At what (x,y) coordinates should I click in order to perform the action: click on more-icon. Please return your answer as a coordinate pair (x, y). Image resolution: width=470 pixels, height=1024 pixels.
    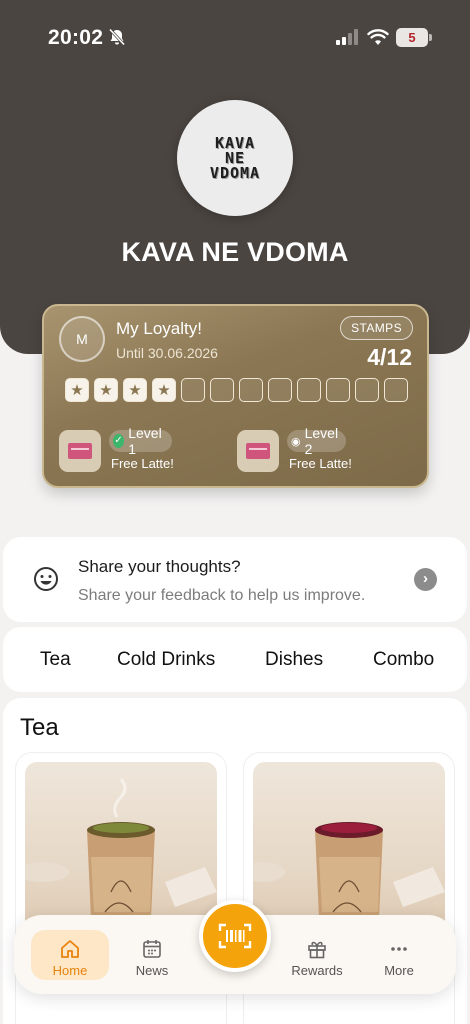
    Looking at the image, I should click on (399, 949).